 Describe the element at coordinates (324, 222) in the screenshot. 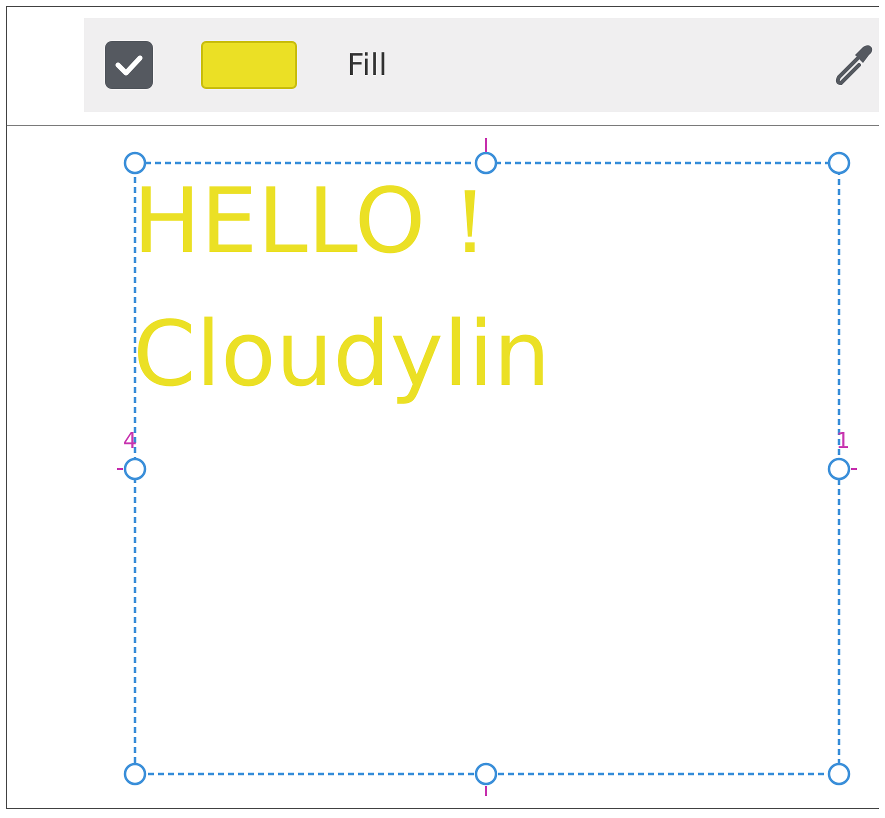

I see `canvas-text: HELLO！` at that location.